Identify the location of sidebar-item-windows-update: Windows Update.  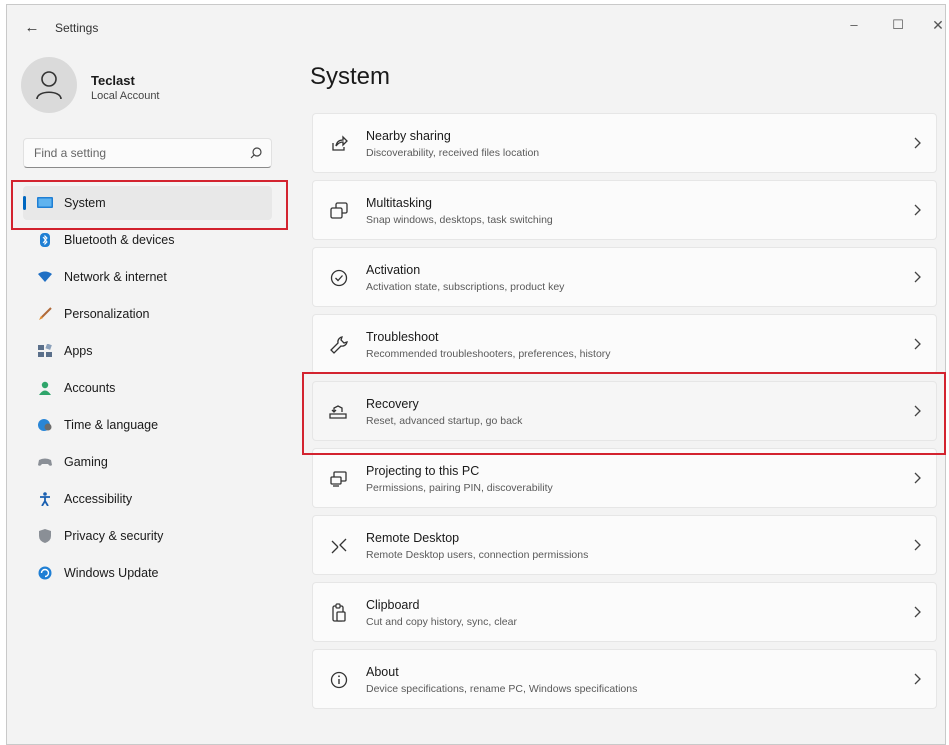
(147, 573).